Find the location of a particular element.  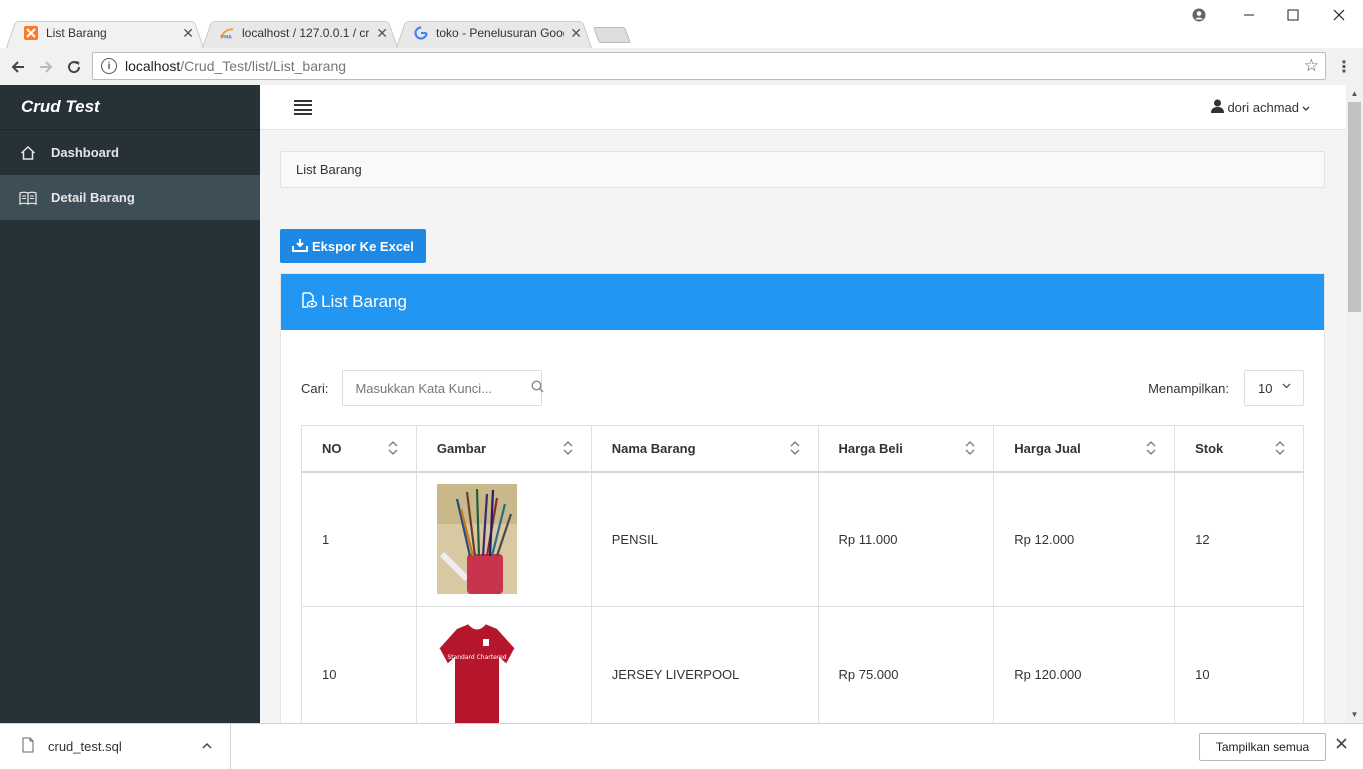

table-row: 1 PENSIL Rp 11.000 Rp 12.000 12 is located at coordinates (802, 539).